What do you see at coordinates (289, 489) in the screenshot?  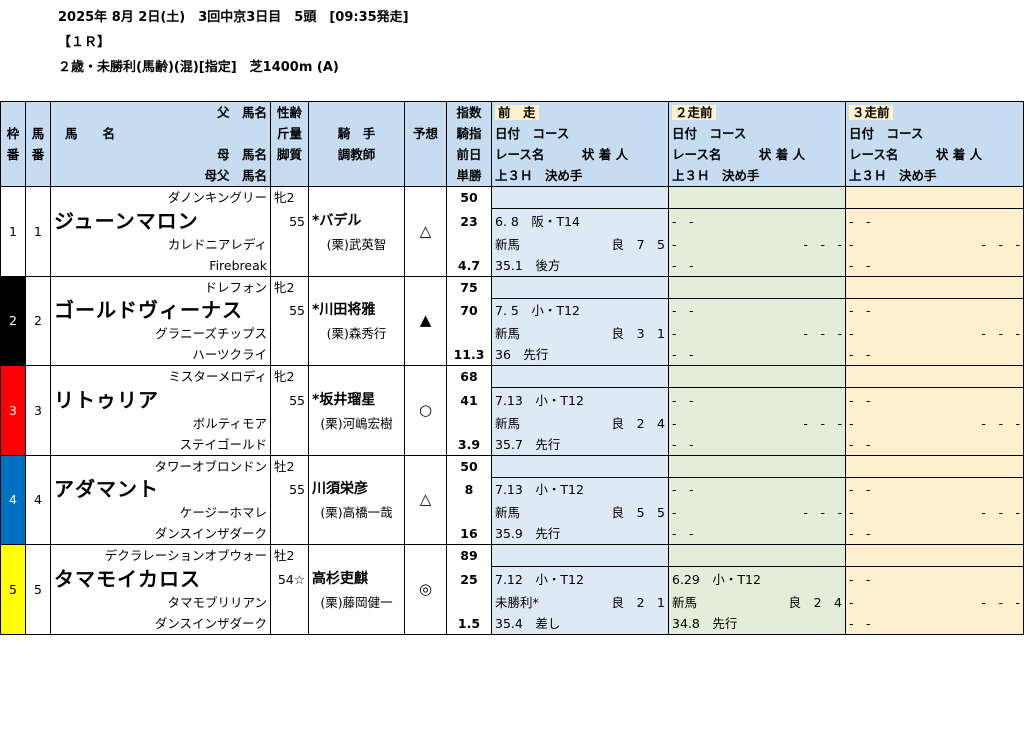 I see `carried-weight: 55` at bounding box center [289, 489].